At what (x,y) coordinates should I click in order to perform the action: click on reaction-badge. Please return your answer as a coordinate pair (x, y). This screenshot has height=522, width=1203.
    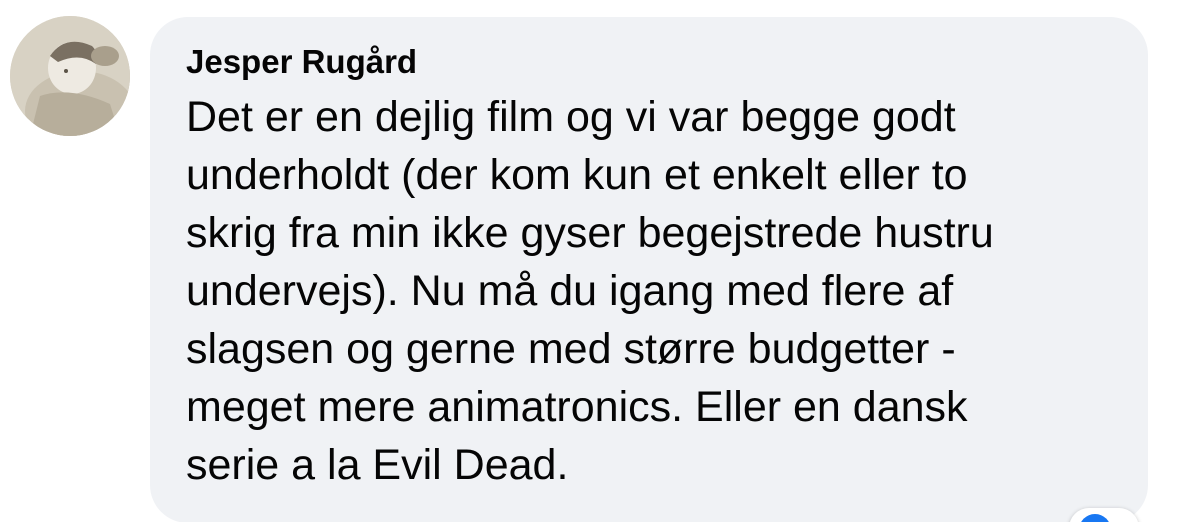
    Looking at the image, I should click on (1104, 515).